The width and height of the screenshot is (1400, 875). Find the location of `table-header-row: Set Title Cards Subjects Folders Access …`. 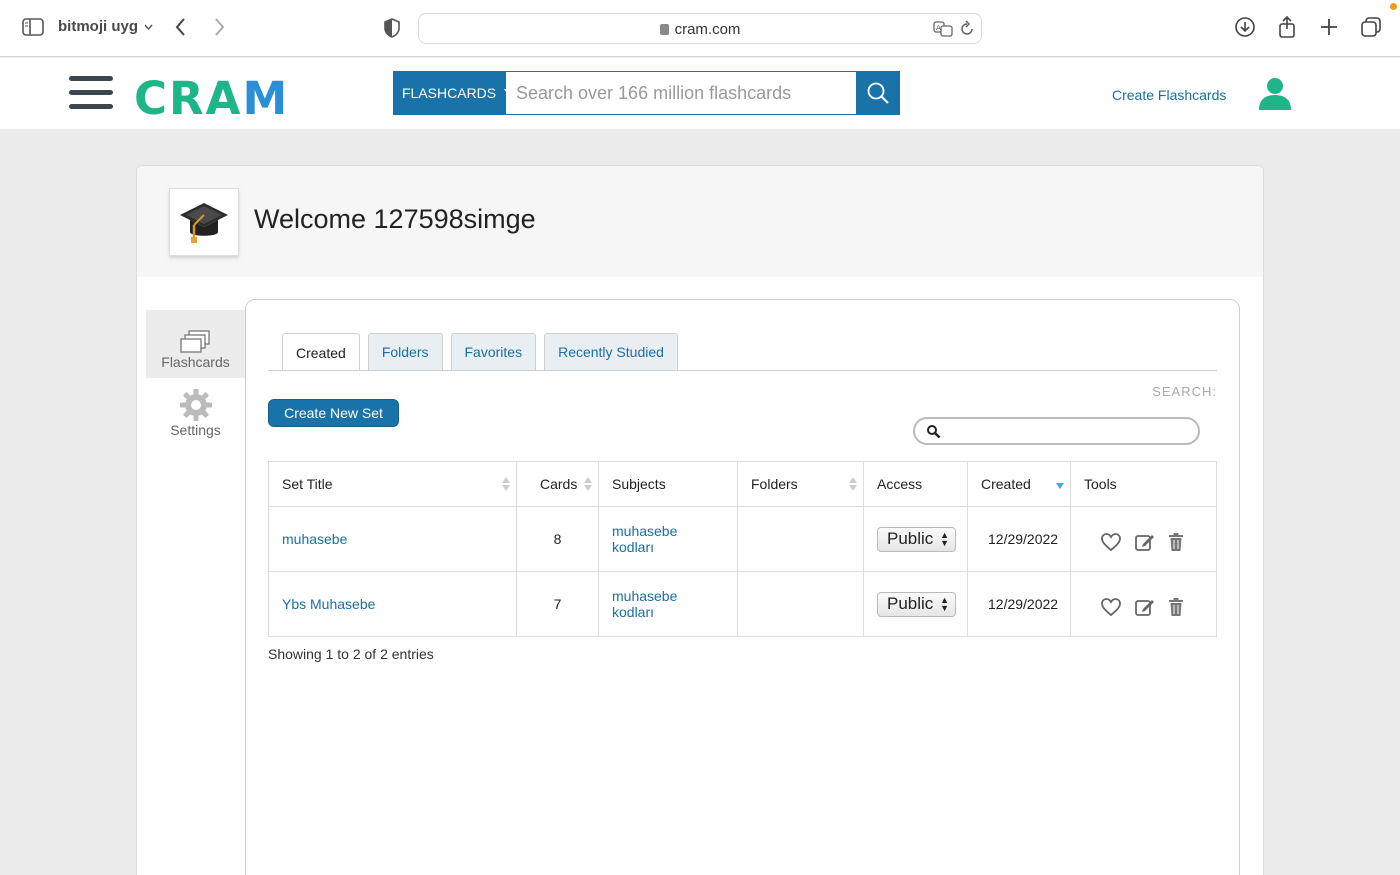

table-header-row: Set Title Cards Subjects Folders Access … is located at coordinates (742, 484).